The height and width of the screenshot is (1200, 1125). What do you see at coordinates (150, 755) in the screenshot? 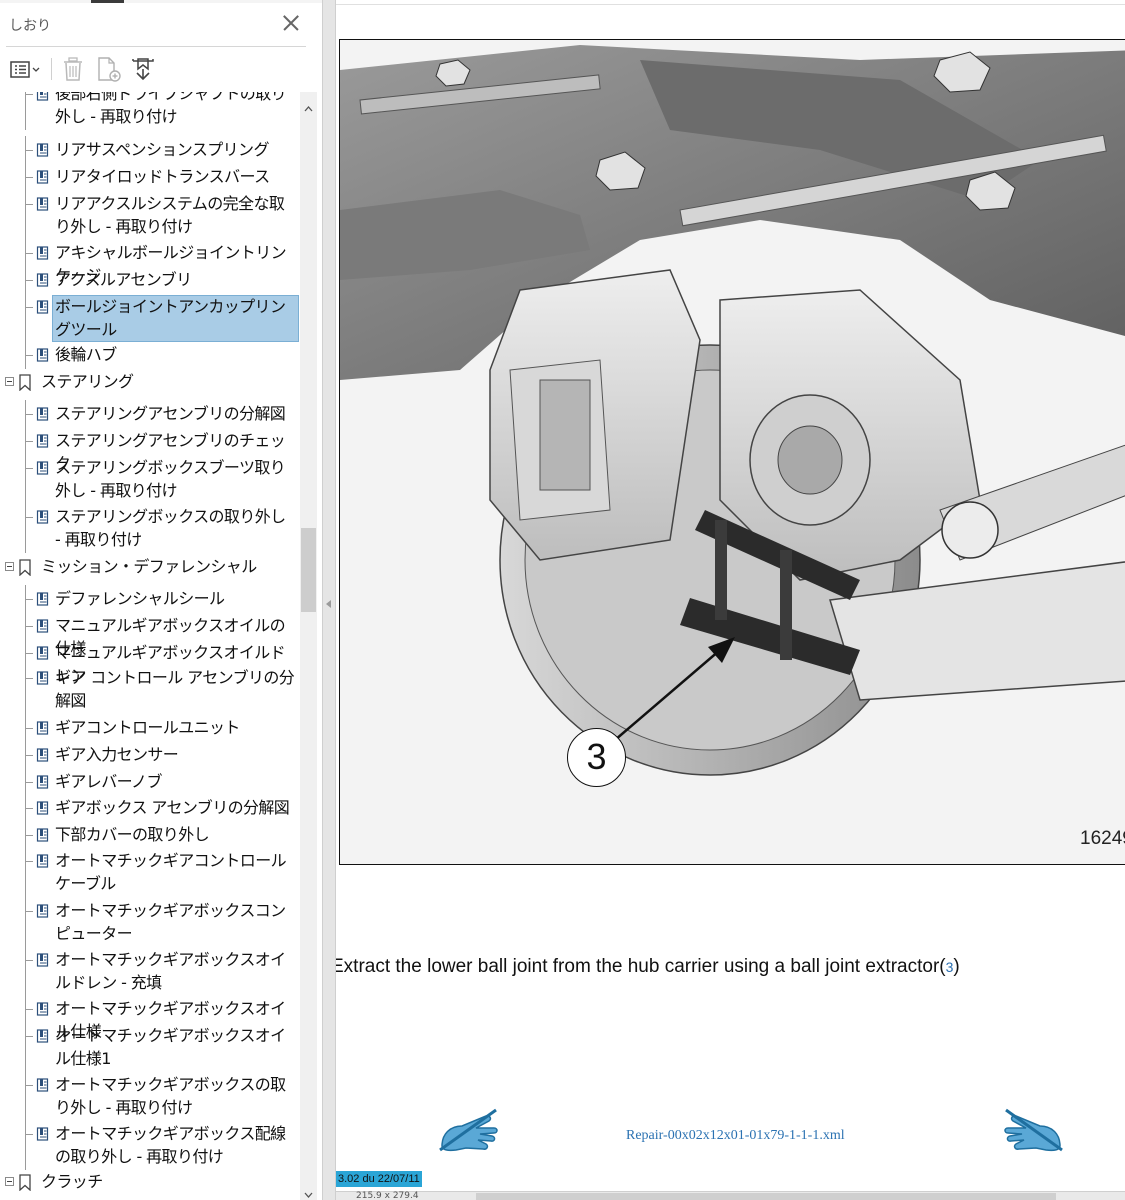
I see `bookmark-item: ギア入力センサー` at bounding box center [150, 755].